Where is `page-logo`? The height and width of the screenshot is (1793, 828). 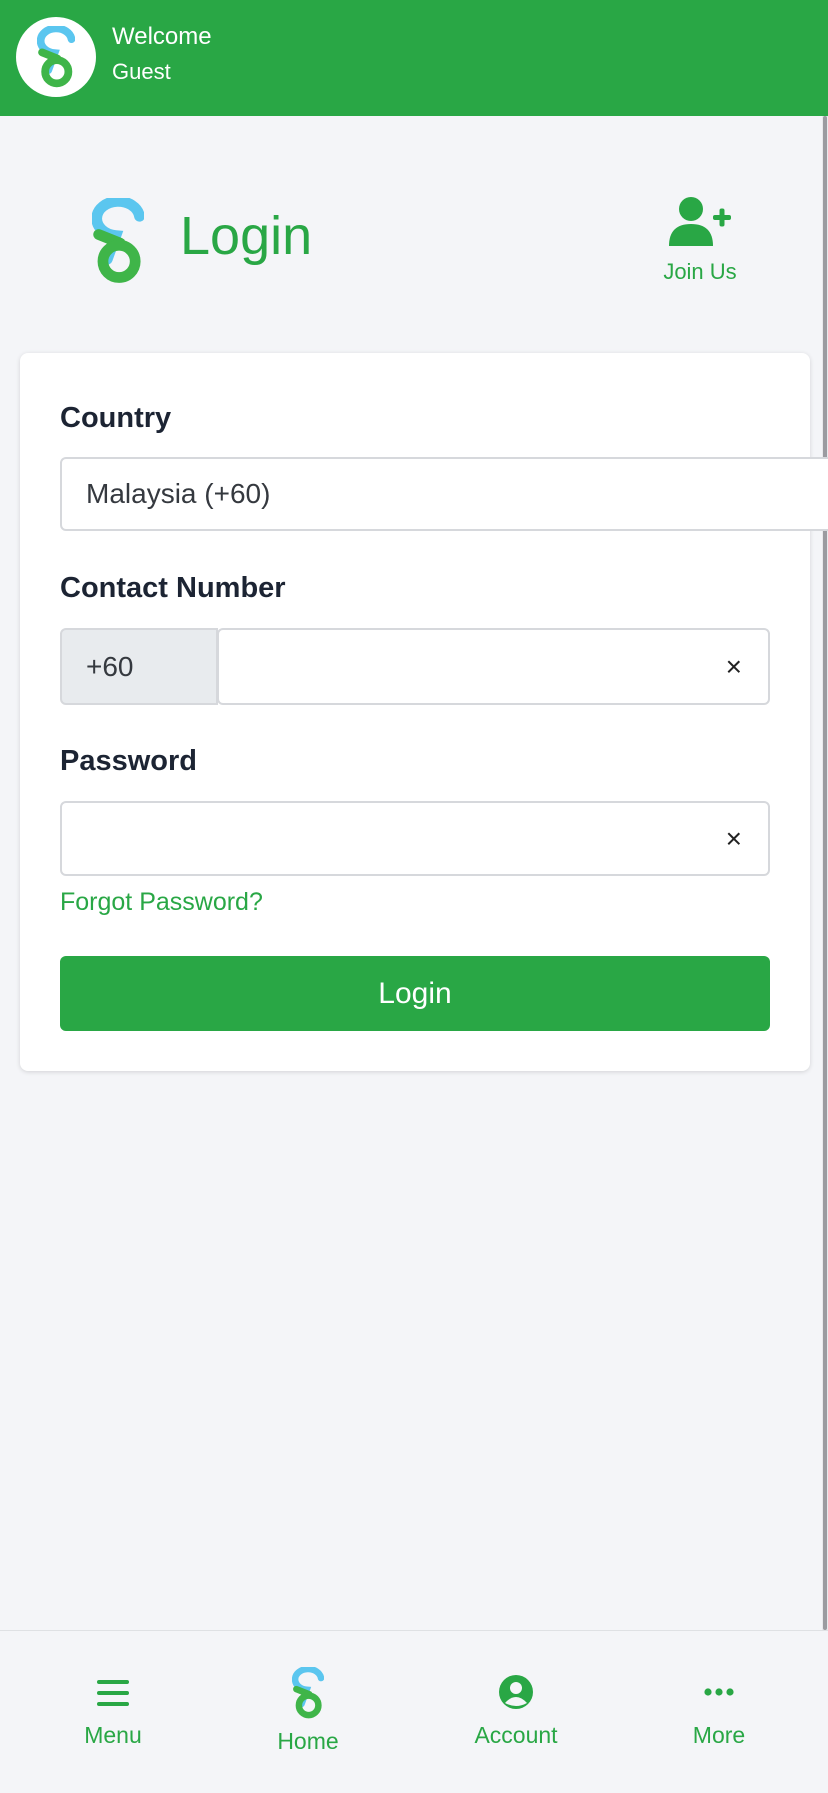
page-logo is located at coordinates (118, 242).